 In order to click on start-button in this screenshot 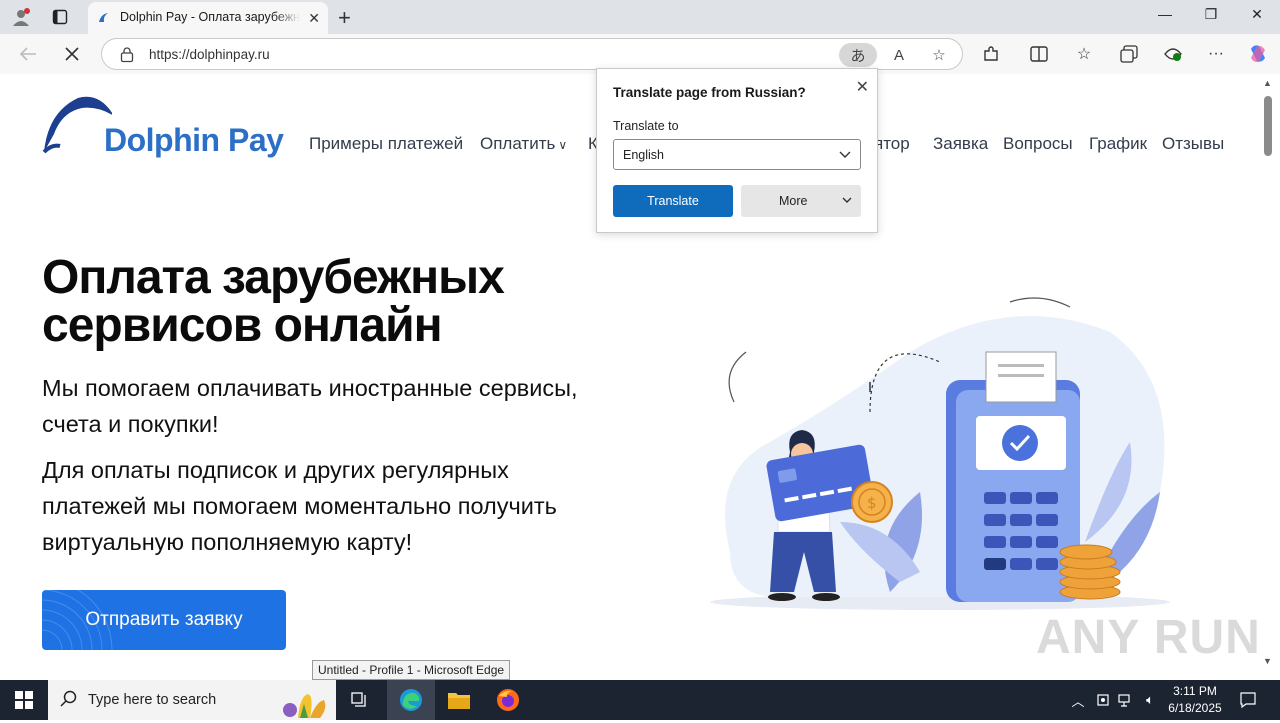, I will do `click(24, 700)`.